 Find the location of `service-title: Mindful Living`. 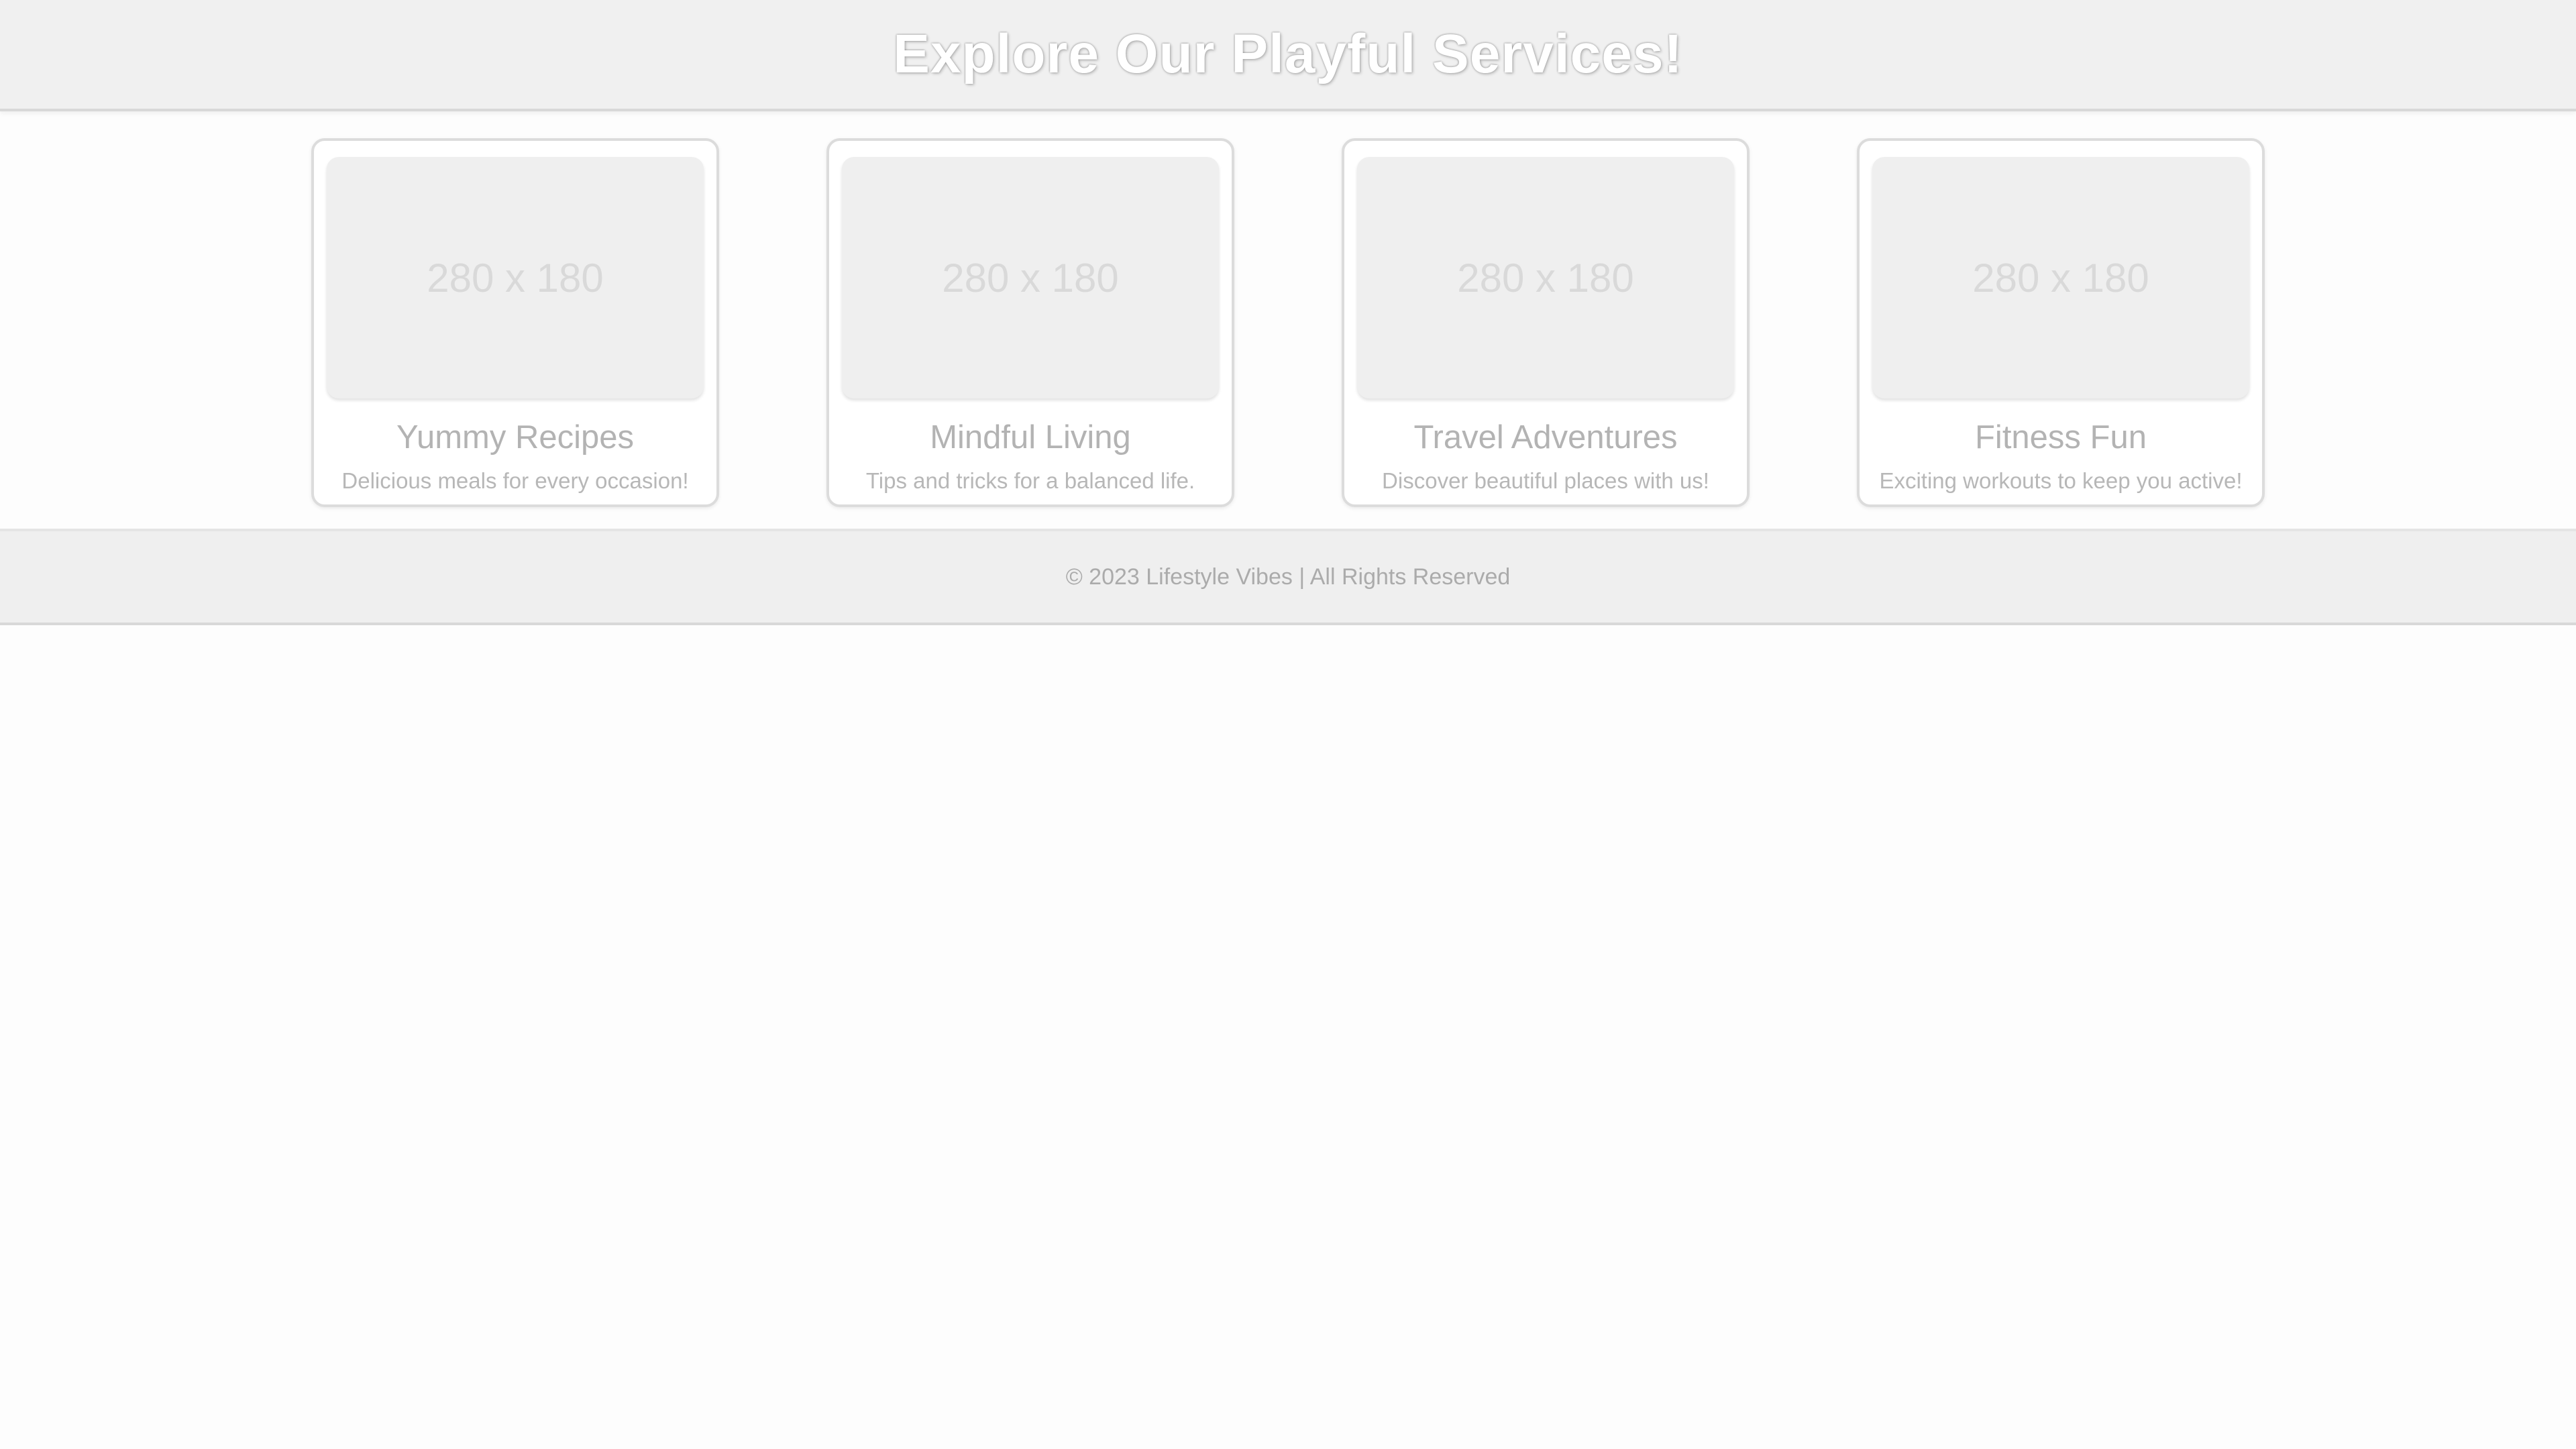

service-title: Mindful Living is located at coordinates (1030, 437).